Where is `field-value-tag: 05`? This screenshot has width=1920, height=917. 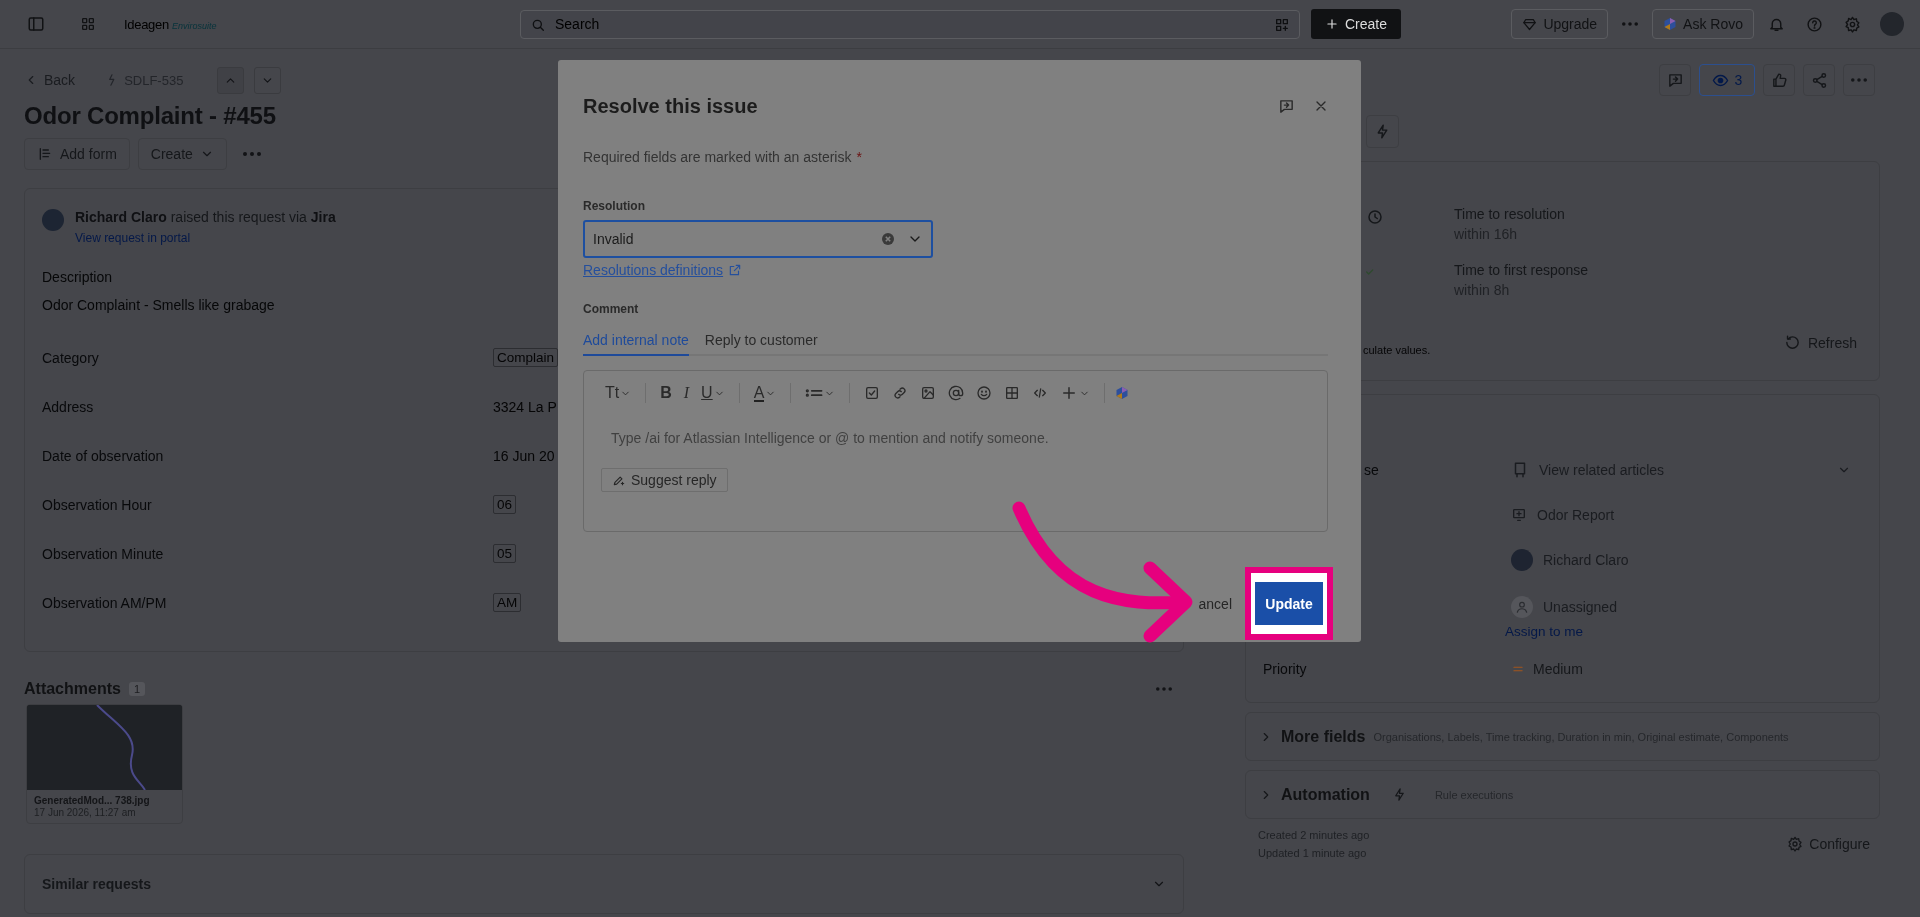
field-value-tag: 05 is located at coordinates (505, 553).